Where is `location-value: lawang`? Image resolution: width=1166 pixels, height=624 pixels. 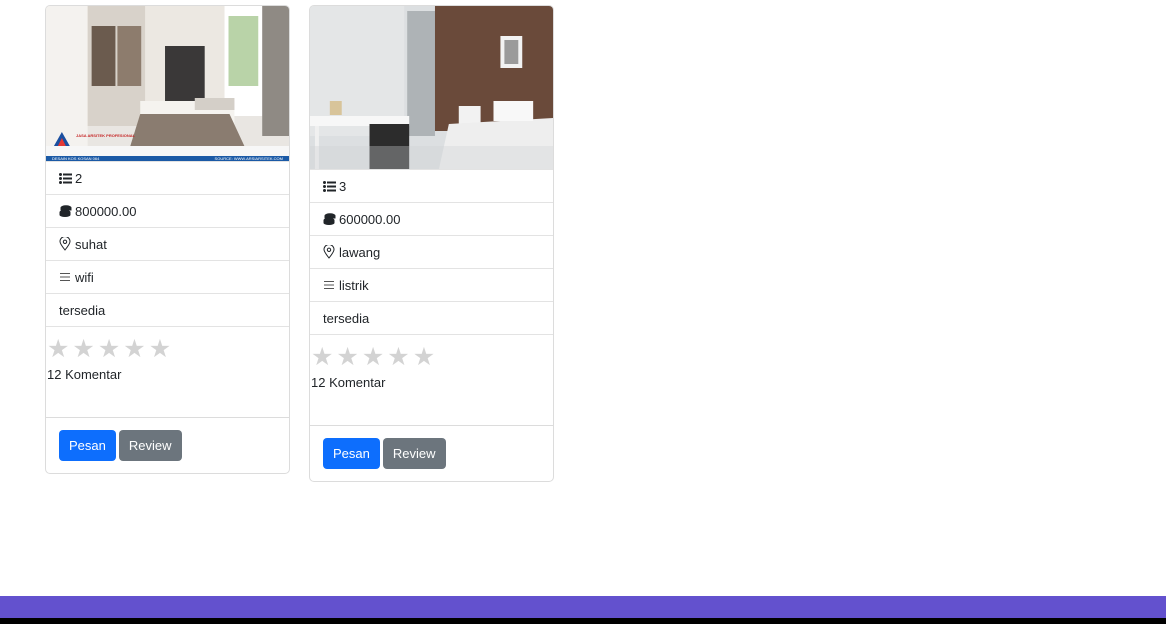 location-value: lawang is located at coordinates (360, 252).